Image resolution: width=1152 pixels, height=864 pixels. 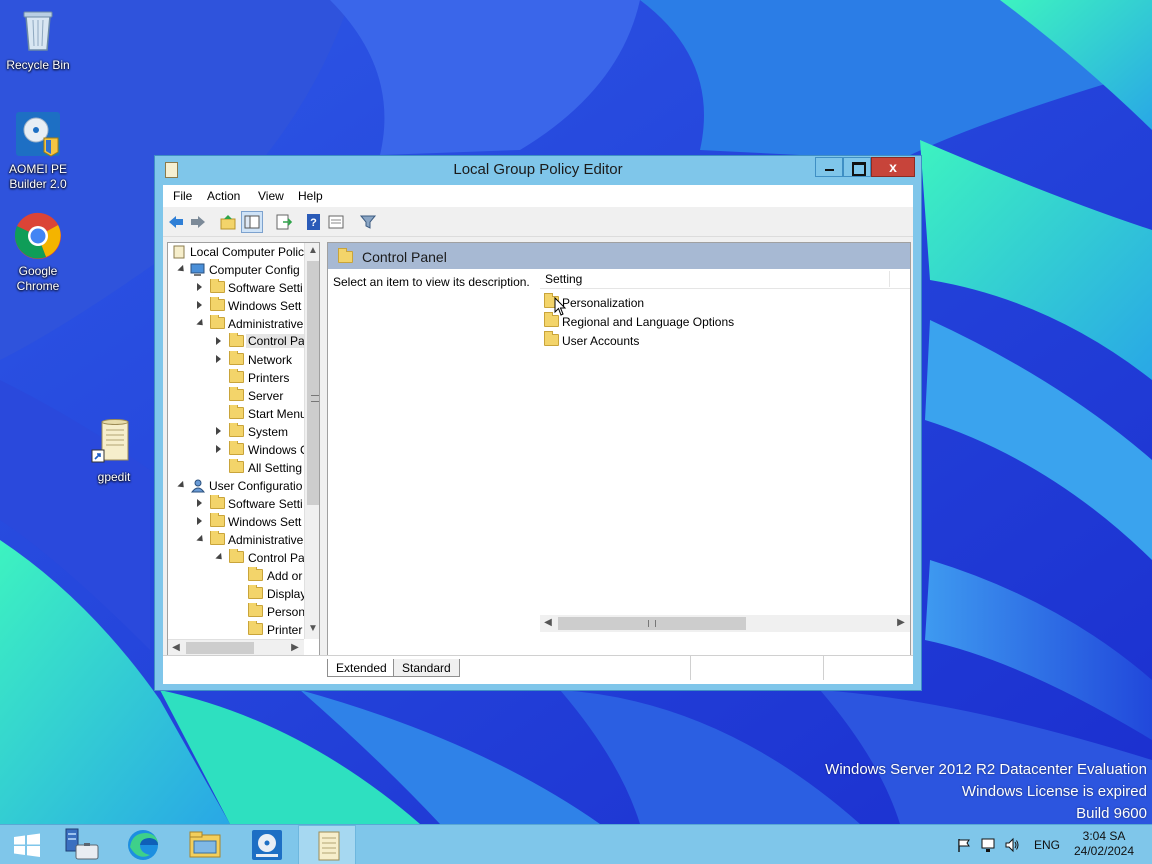 What do you see at coordinates (336, 222) in the screenshot?
I see `properties-icon` at bounding box center [336, 222].